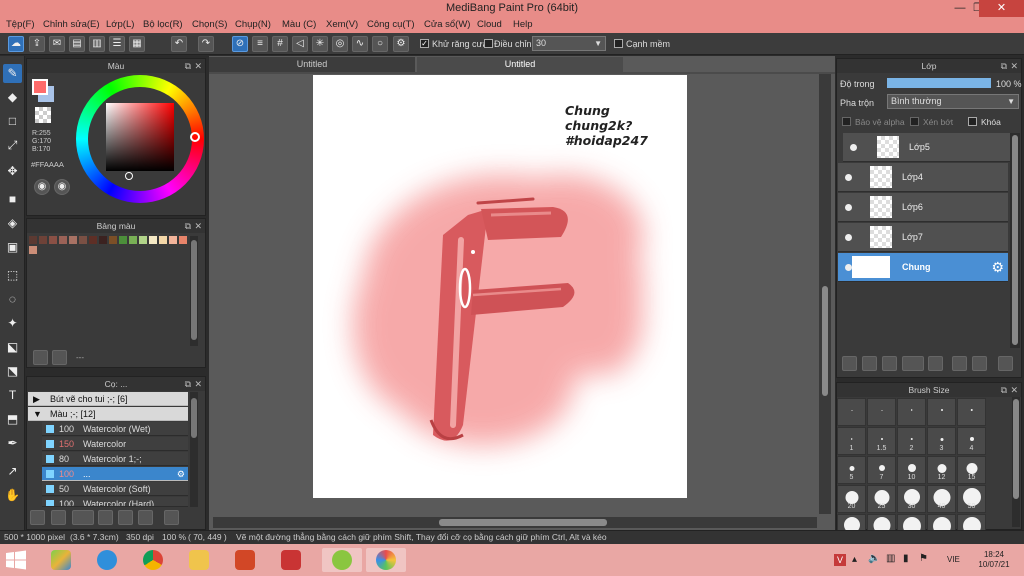 The width and height of the screenshot is (1024, 576). What do you see at coordinates (115, 444) in the screenshot?
I see `brush-item: 150 Watercolor` at bounding box center [115, 444].